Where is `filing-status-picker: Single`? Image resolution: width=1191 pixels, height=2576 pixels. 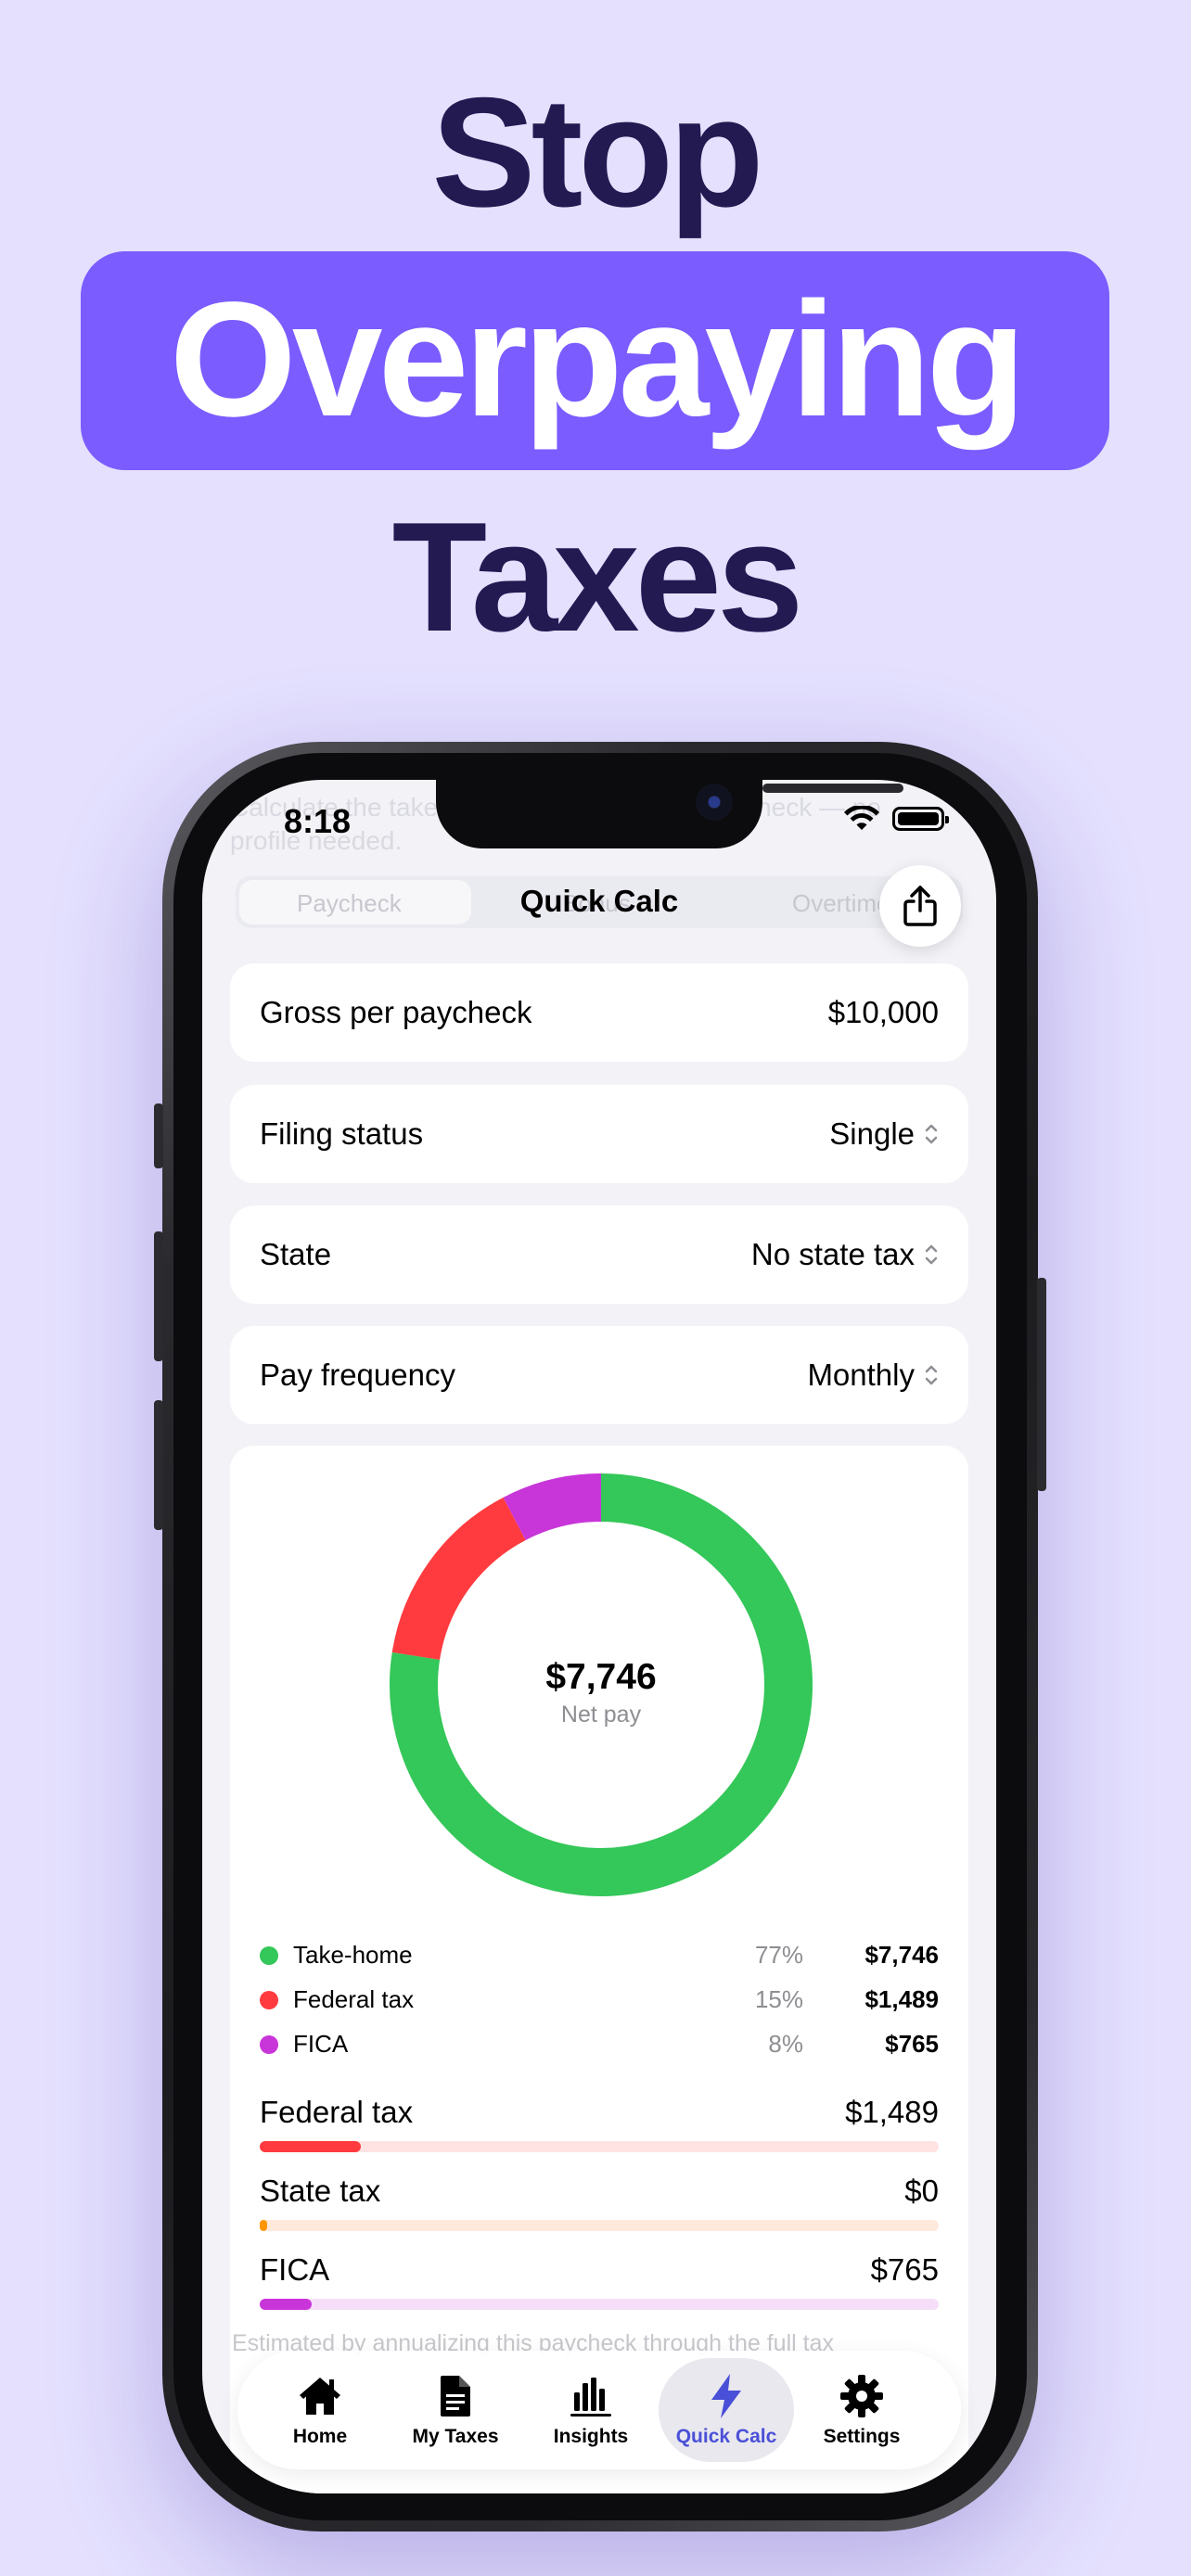
filing-status-picker: Single is located at coordinates (884, 1134).